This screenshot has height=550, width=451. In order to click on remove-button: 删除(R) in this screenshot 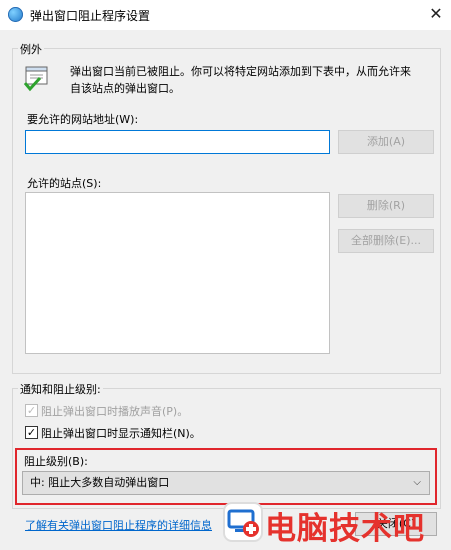, I will do `click(386, 206)`.